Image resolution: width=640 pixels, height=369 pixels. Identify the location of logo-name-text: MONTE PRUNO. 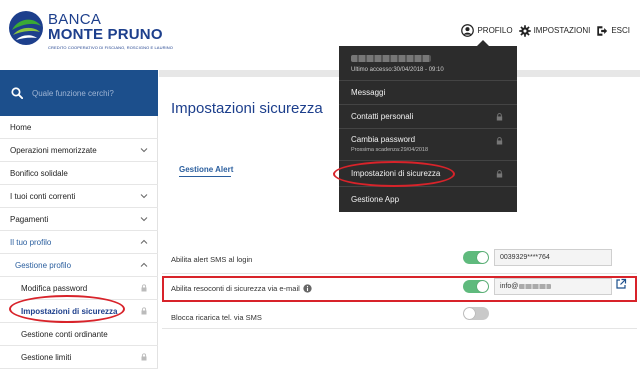
(105, 34).